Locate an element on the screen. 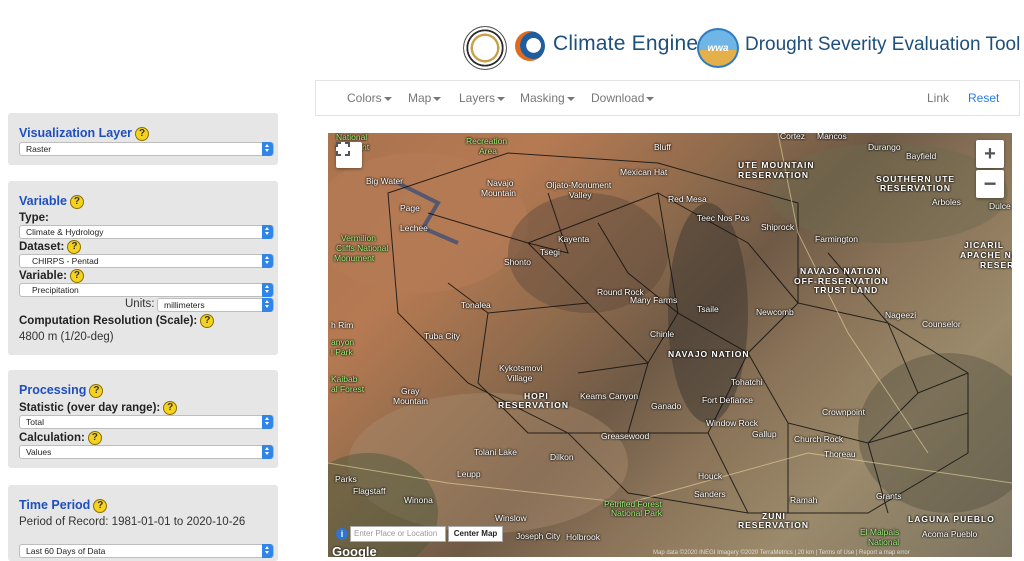 The height and width of the screenshot is (561, 1024). statistic-select: Total is located at coordinates (146, 422).